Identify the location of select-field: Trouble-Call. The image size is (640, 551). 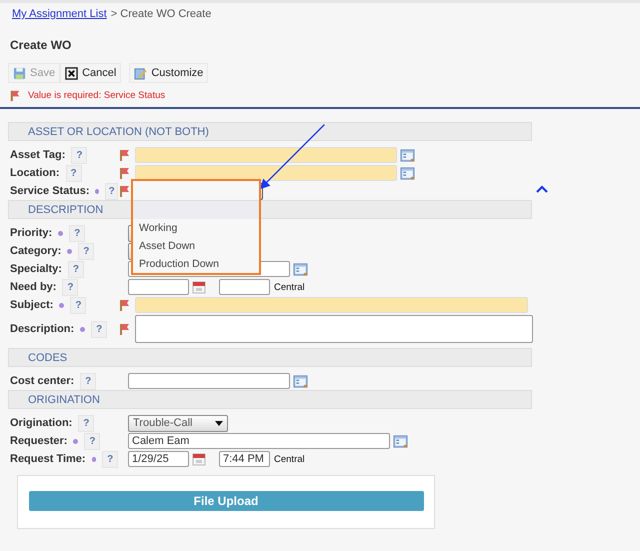
(178, 423).